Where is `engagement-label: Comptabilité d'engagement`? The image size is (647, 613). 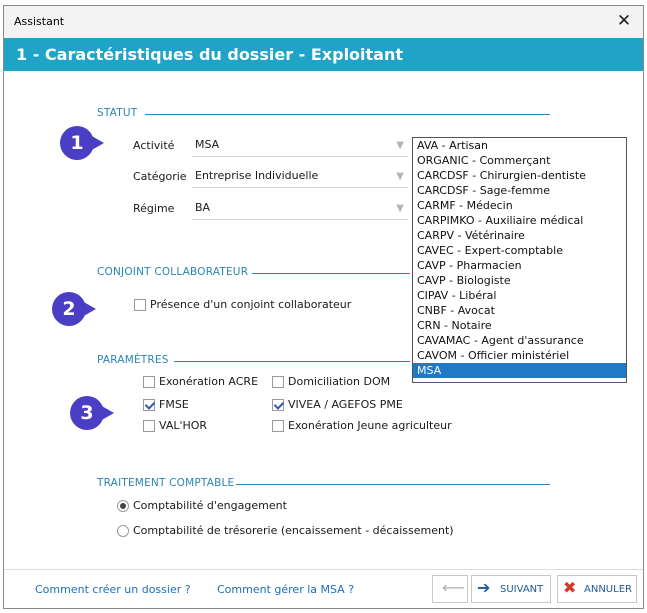 engagement-label: Comptabilité d'engagement is located at coordinates (210, 505).